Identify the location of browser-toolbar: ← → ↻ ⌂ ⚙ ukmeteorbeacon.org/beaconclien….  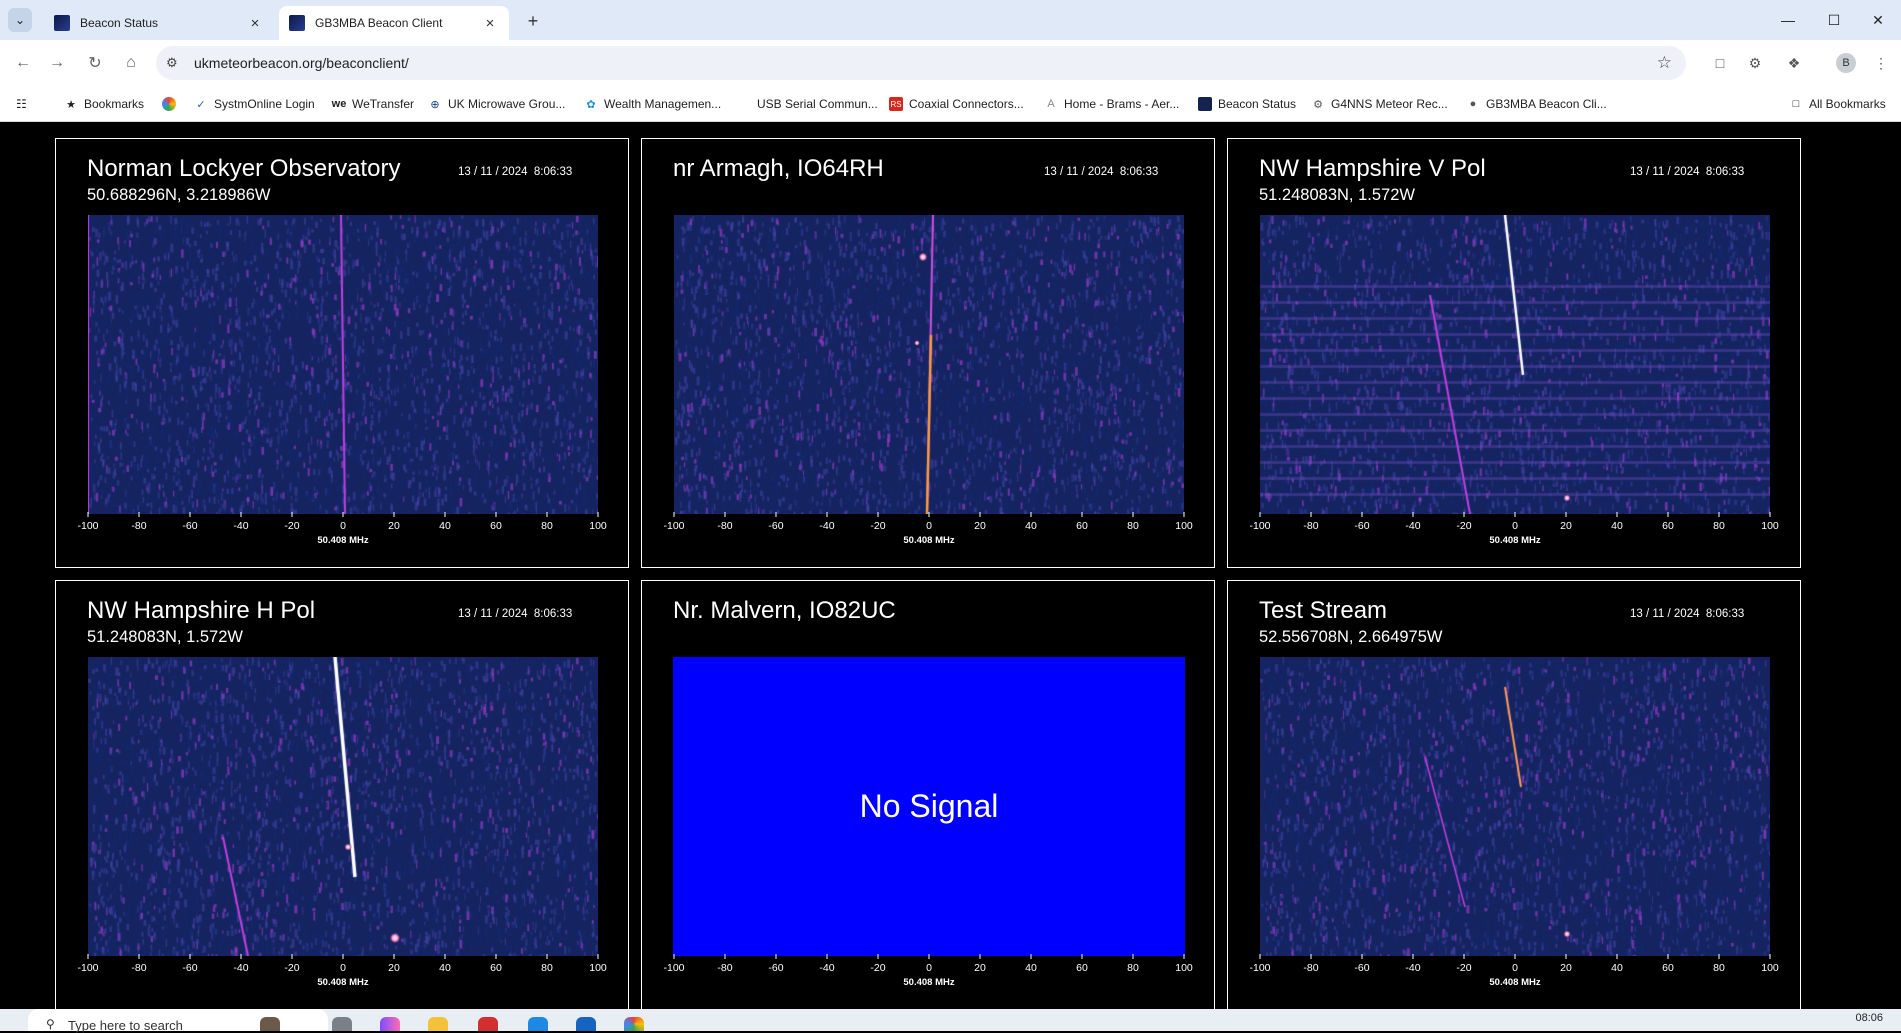
(950, 63).